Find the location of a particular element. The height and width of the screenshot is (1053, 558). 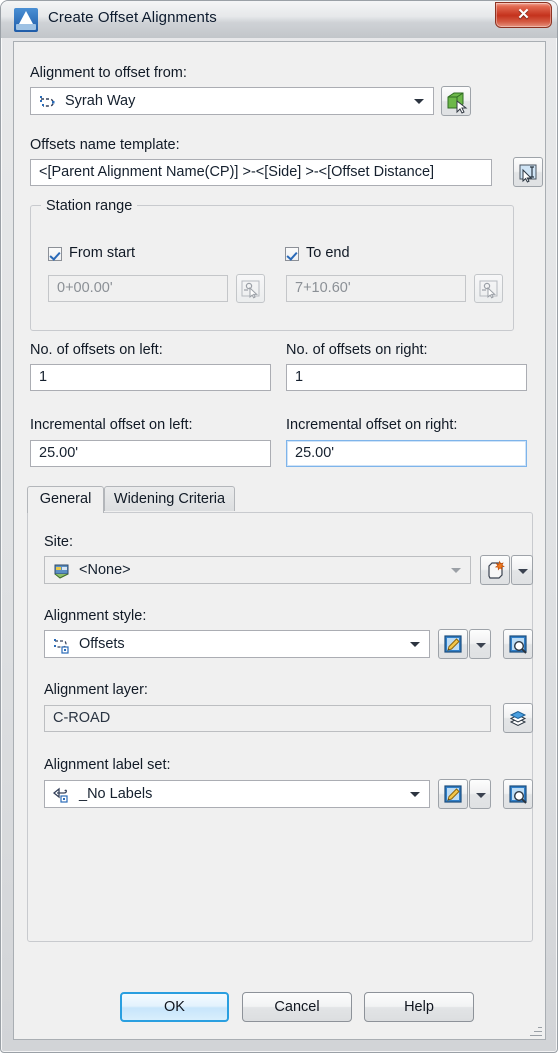

tab-widening-criteria: Widening Criteria is located at coordinates (169, 498).